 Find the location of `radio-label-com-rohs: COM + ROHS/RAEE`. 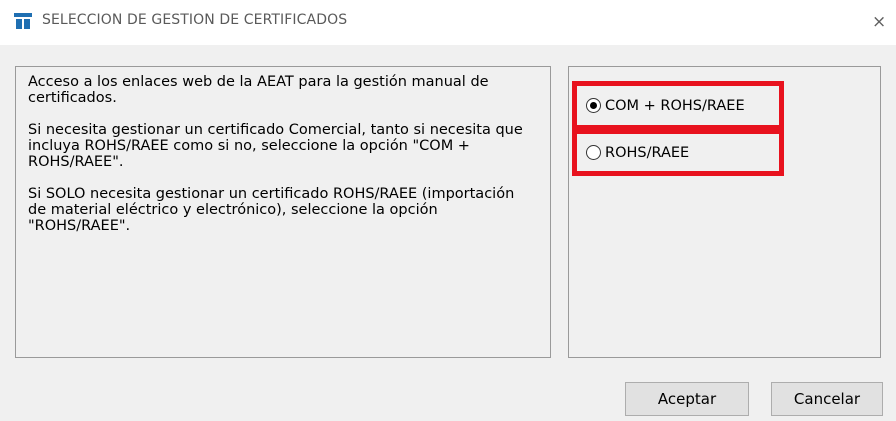

radio-label-com-rohs: COM + ROHS/RAEE is located at coordinates (675, 106).